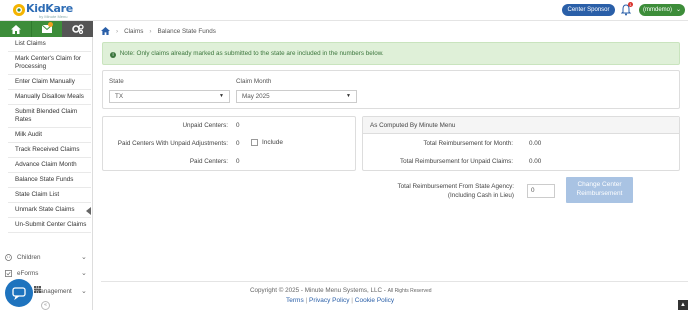 The height and width of the screenshot is (310, 688). What do you see at coordinates (49, 116) in the screenshot?
I see `sidebar-item-submit-blended-claim-rates: Submit Blended Claim Rates` at bounding box center [49, 116].